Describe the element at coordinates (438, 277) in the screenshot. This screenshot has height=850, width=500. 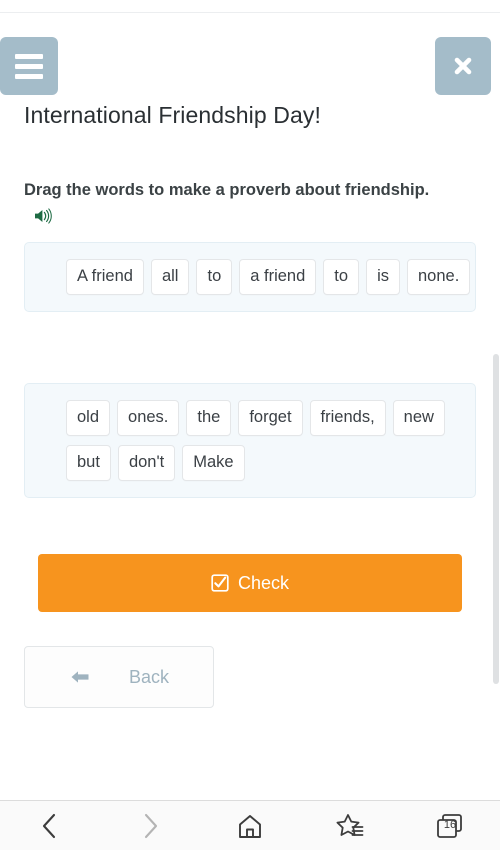
I see `answer-word-chip: none.` at that location.